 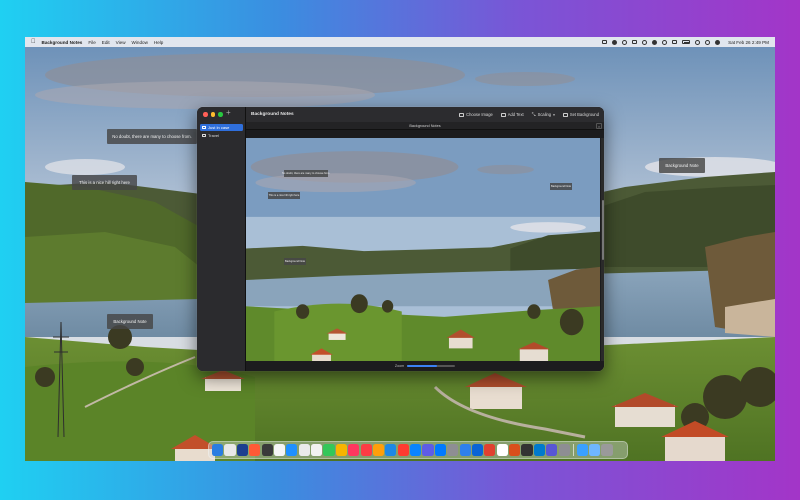 I want to click on zoom-slider, so click(x=431, y=366).